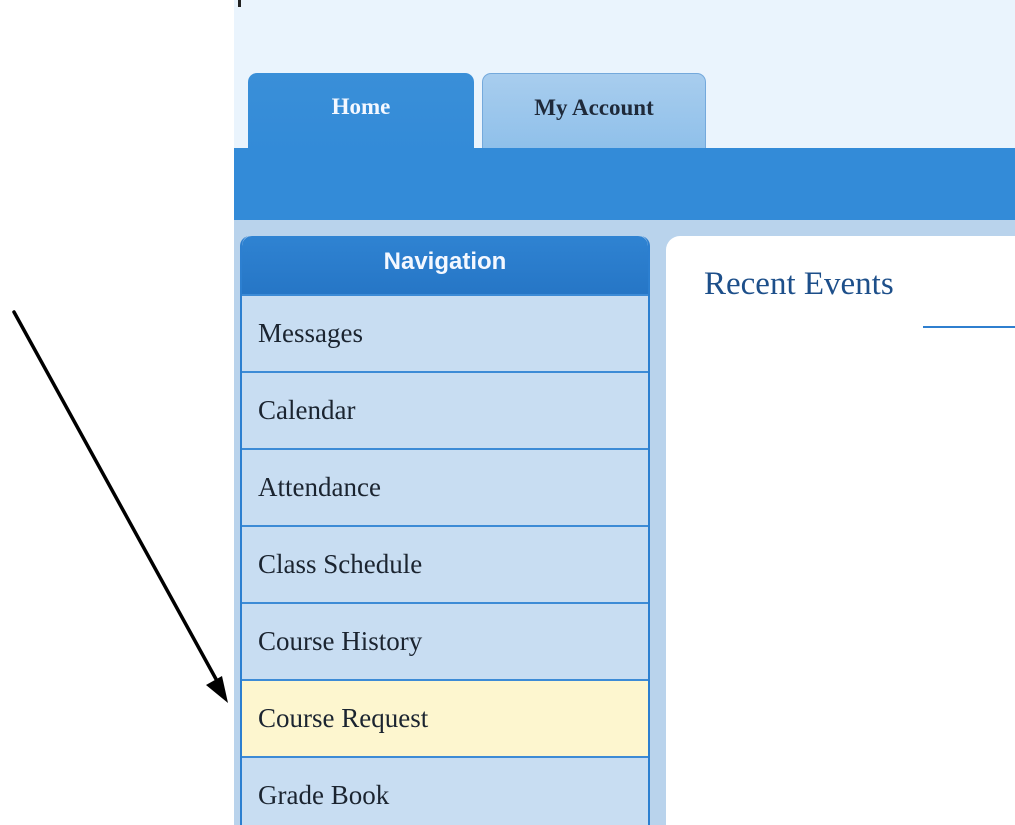 This screenshot has width=1015, height=825. I want to click on tab-my-account: My Account, so click(594, 111).